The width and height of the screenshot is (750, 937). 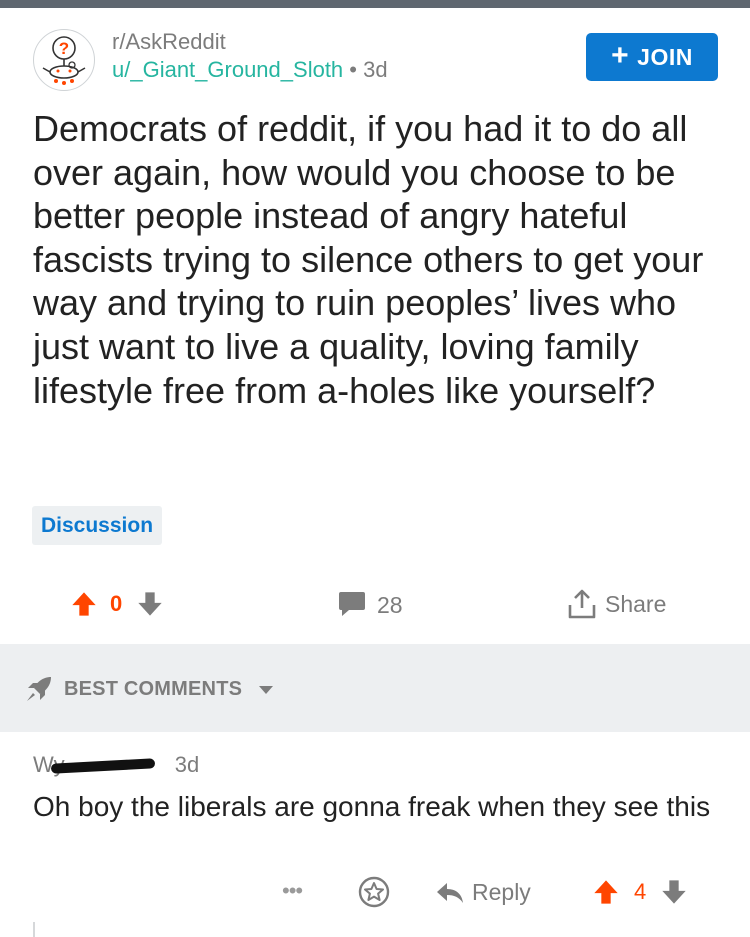 I want to click on plus-icon: +, so click(x=620, y=55).